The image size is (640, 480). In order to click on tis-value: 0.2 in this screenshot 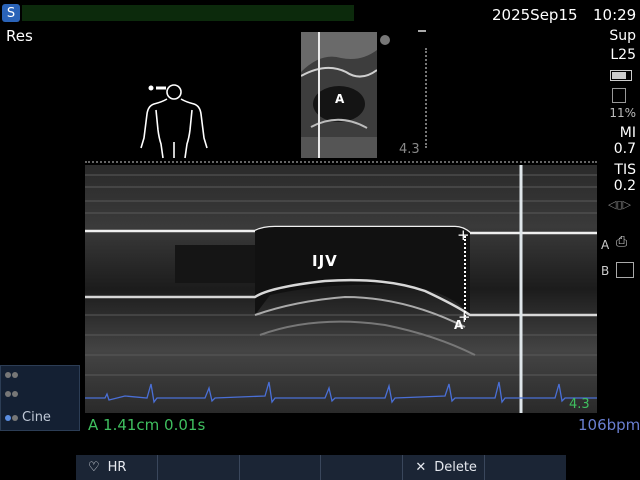, I will do `click(624, 186)`.